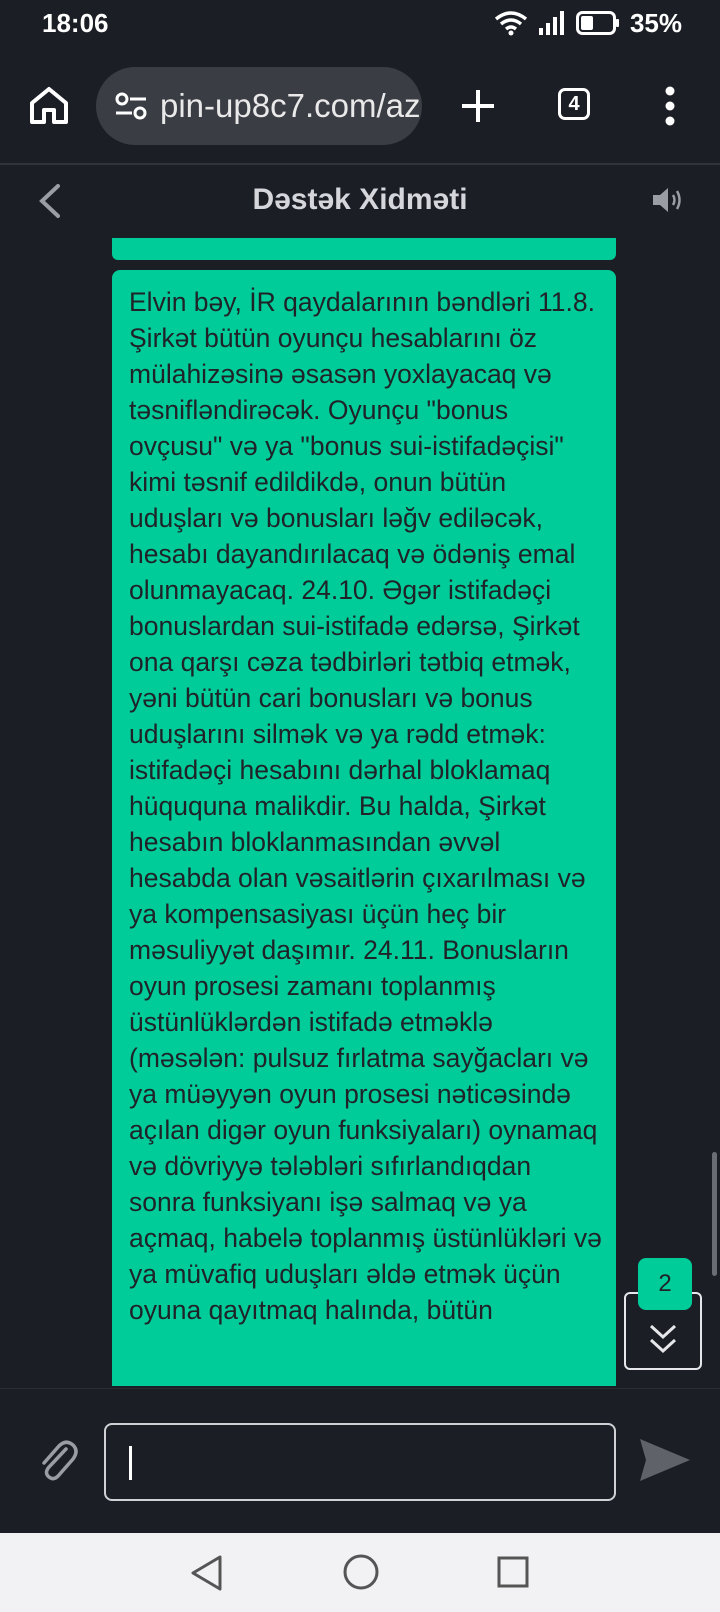 The image size is (720, 1612). Describe the element at coordinates (130, 1463) in the screenshot. I see `text-caret` at that location.